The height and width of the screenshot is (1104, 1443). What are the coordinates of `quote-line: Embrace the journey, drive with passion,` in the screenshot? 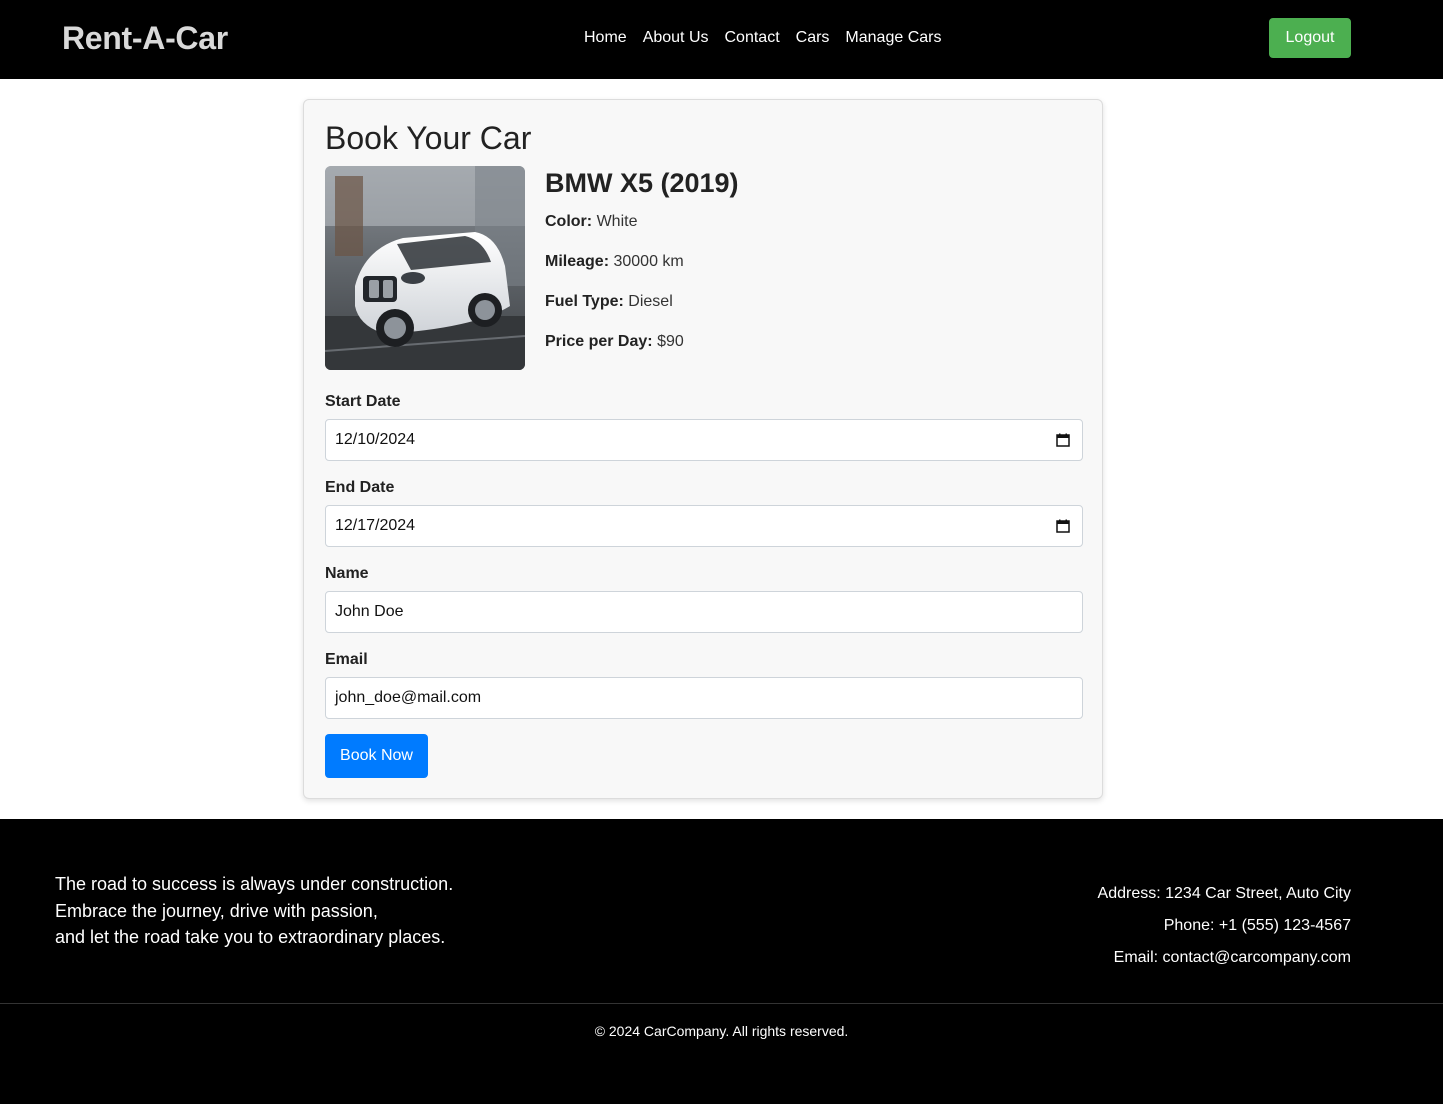 It's located at (216, 910).